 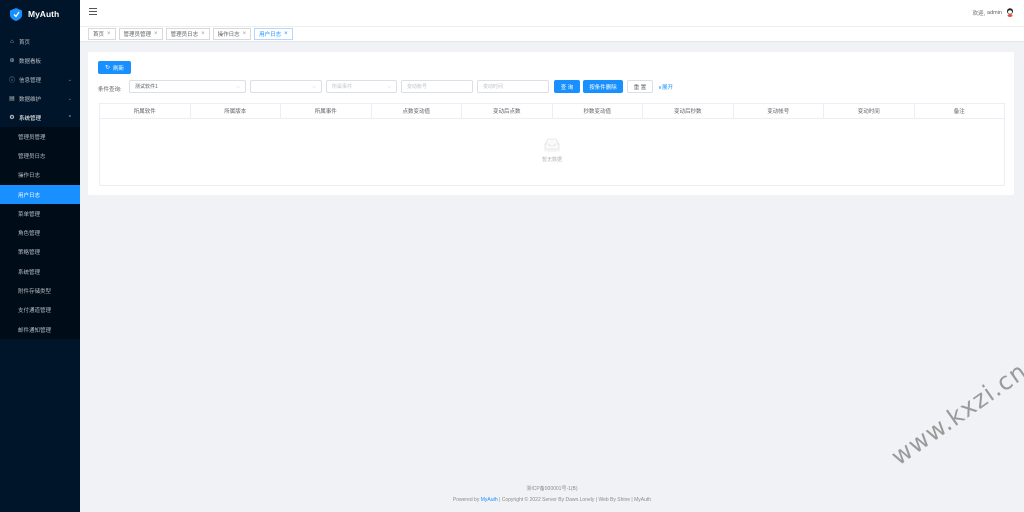 What do you see at coordinates (236, 111) in the screenshot?
I see `column-header: 所属版本` at bounding box center [236, 111].